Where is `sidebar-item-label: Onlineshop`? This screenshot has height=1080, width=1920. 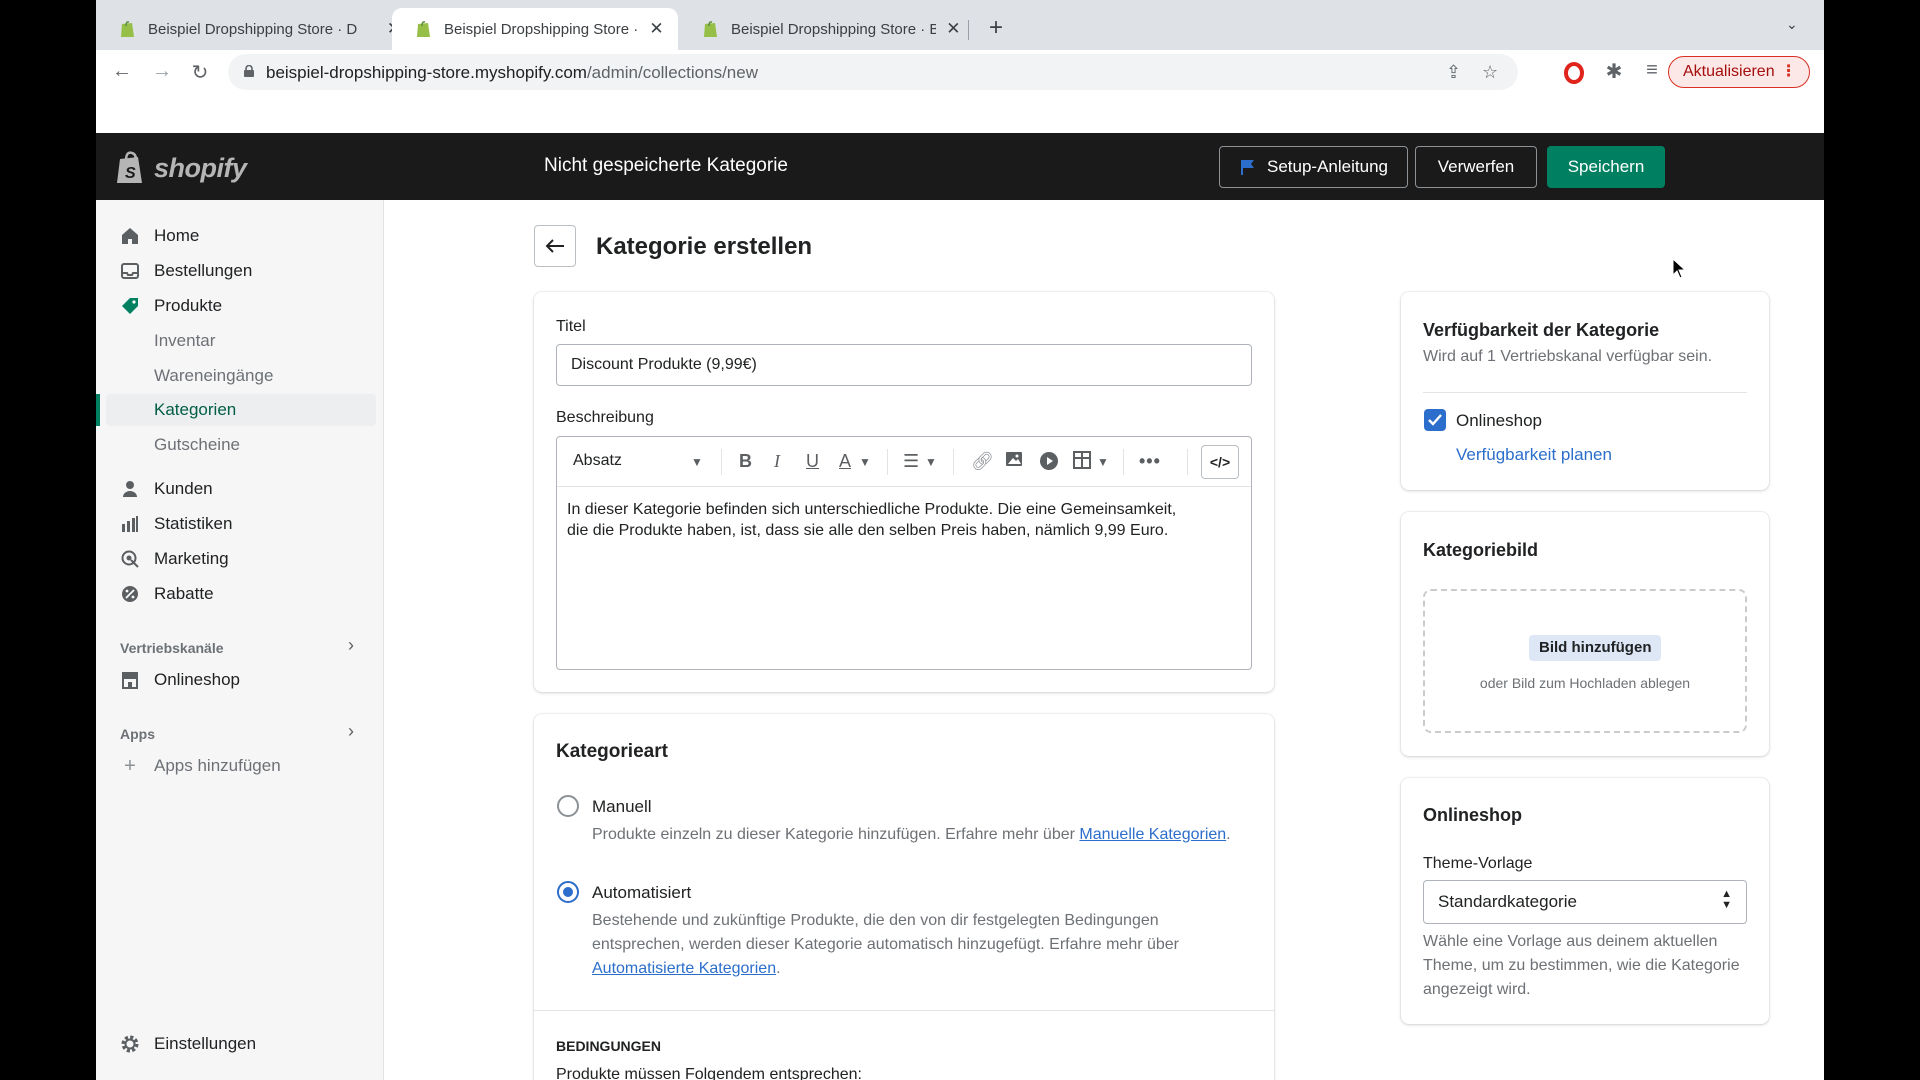 sidebar-item-label: Onlineshop is located at coordinates (197, 679).